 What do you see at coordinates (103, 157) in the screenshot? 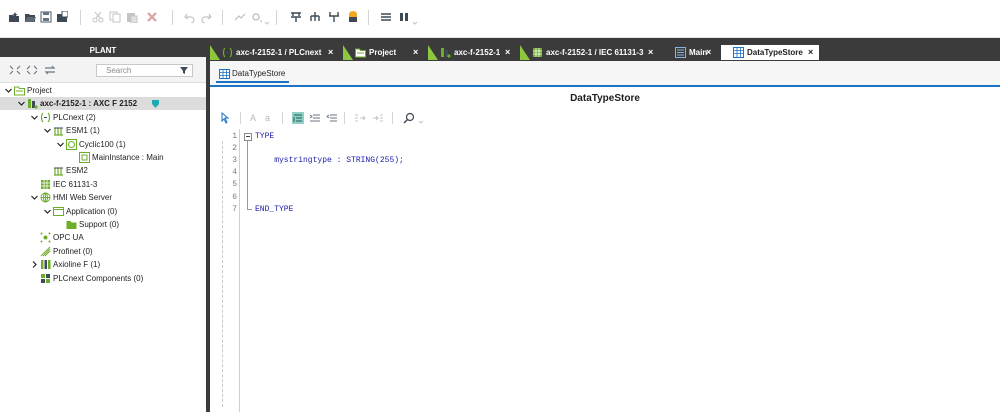
I see `tree-item: MainInstance : Main` at bounding box center [103, 157].